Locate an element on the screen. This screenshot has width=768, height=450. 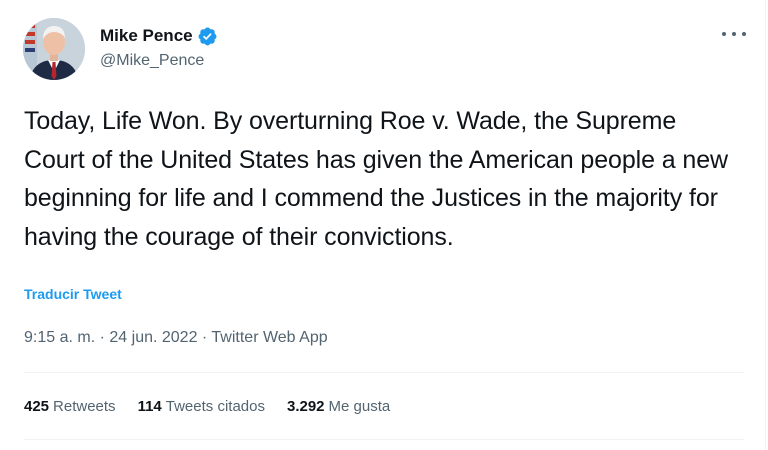
quote-tweets-stat: 114 Tweets citados is located at coordinates (201, 406).